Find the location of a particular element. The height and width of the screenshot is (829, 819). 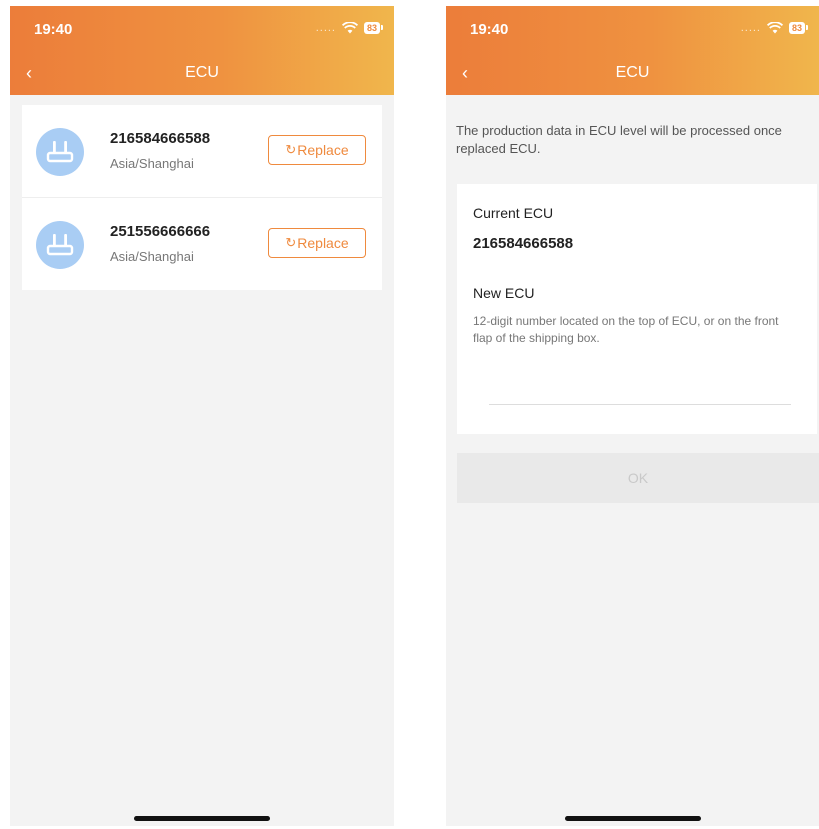

ecu-serial: 216584666588 is located at coordinates (160, 138).